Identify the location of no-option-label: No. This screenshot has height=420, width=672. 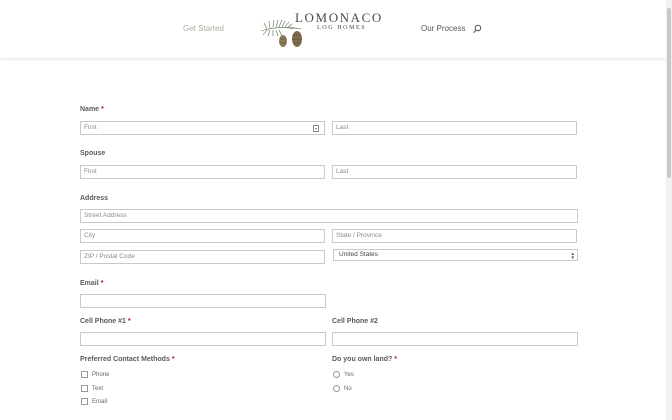
(348, 389).